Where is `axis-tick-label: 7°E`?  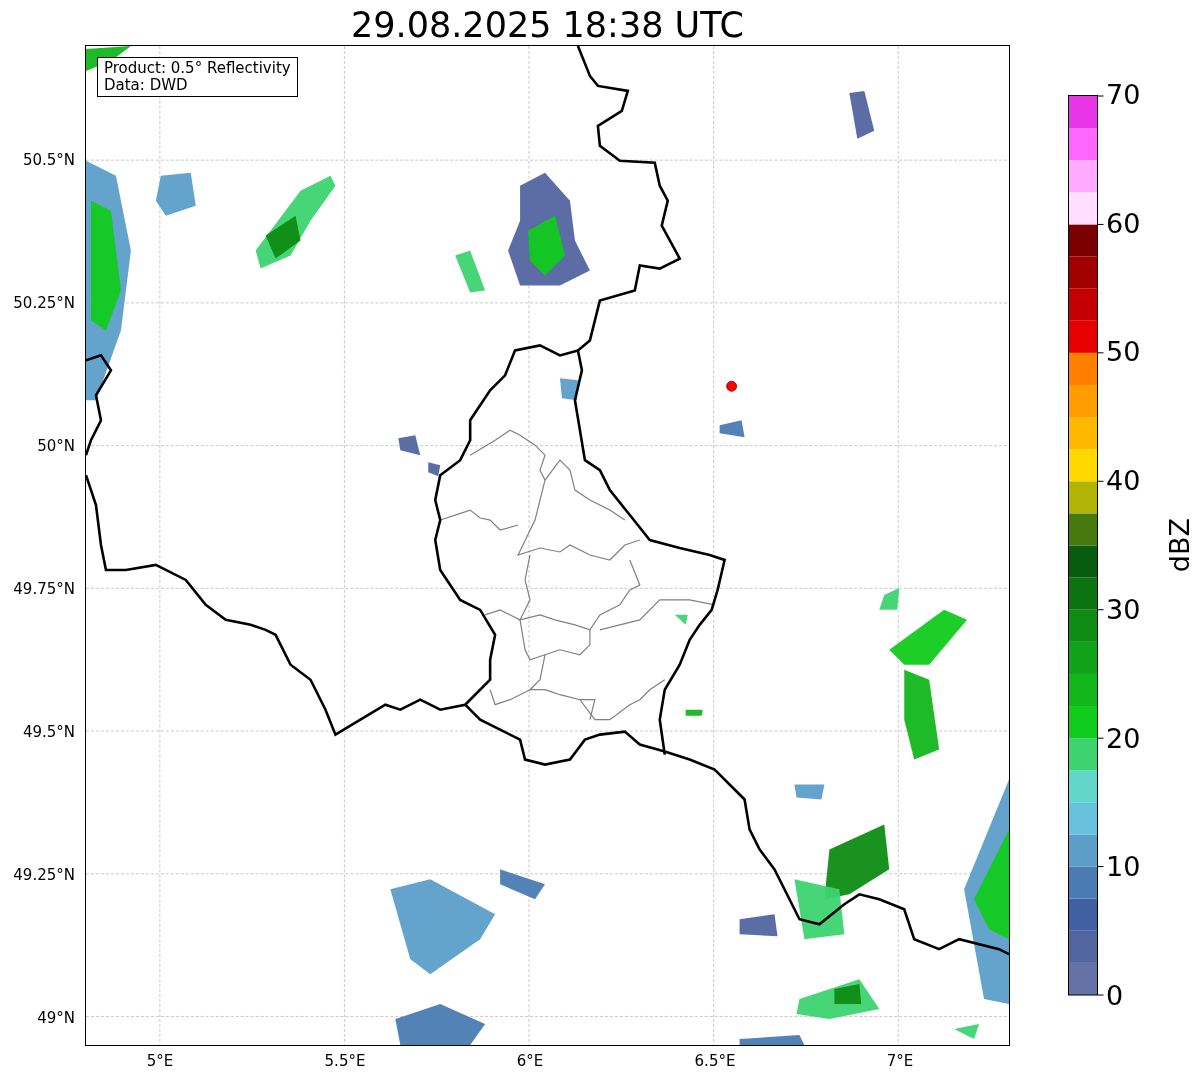 axis-tick-label: 7°E is located at coordinates (900, 1061).